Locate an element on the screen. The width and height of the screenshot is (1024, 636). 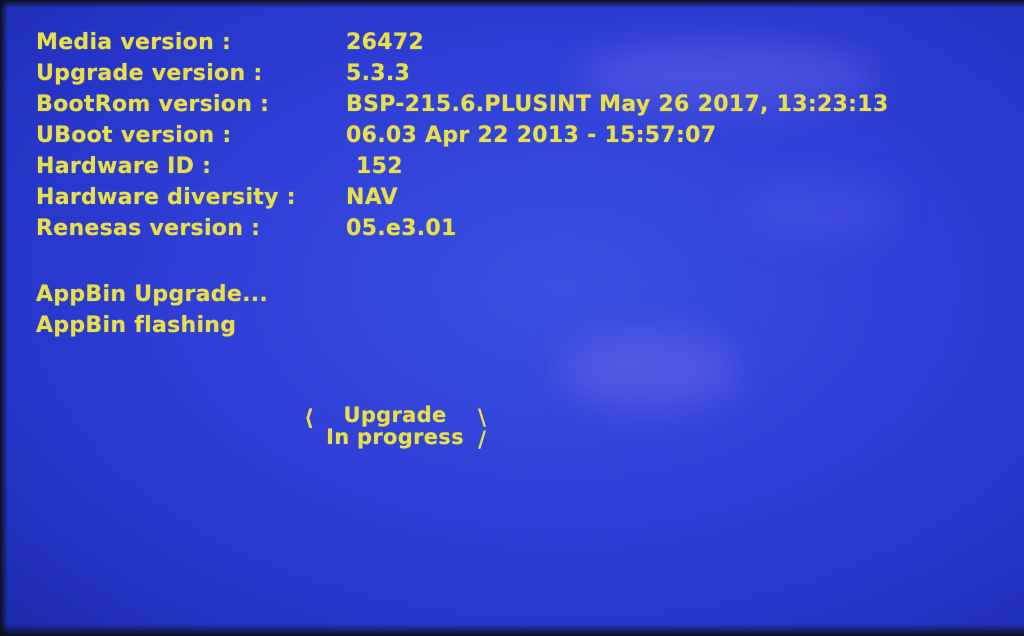
progress-title: Upgrade is located at coordinates (395, 415).